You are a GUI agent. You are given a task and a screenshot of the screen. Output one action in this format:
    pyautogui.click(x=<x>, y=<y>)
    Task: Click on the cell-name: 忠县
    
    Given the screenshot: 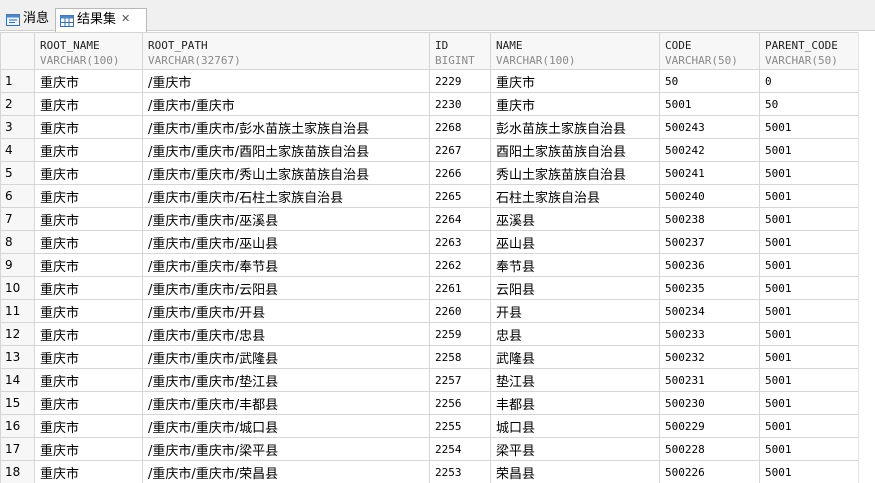 What is the action you would take?
    pyautogui.click(x=575, y=334)
    